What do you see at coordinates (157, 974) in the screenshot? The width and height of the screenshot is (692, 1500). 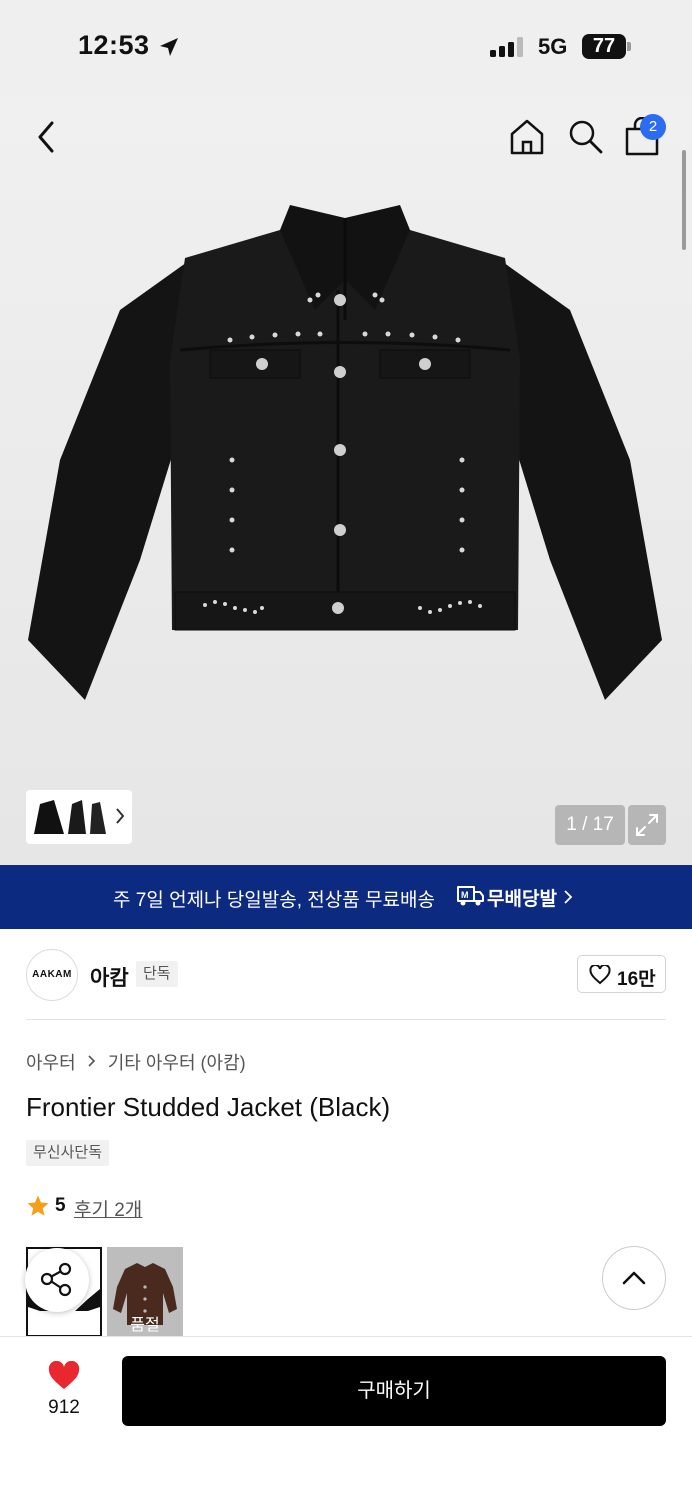 I see `brand-exclusive-tag: 단독` at bounding box center [157, 974].